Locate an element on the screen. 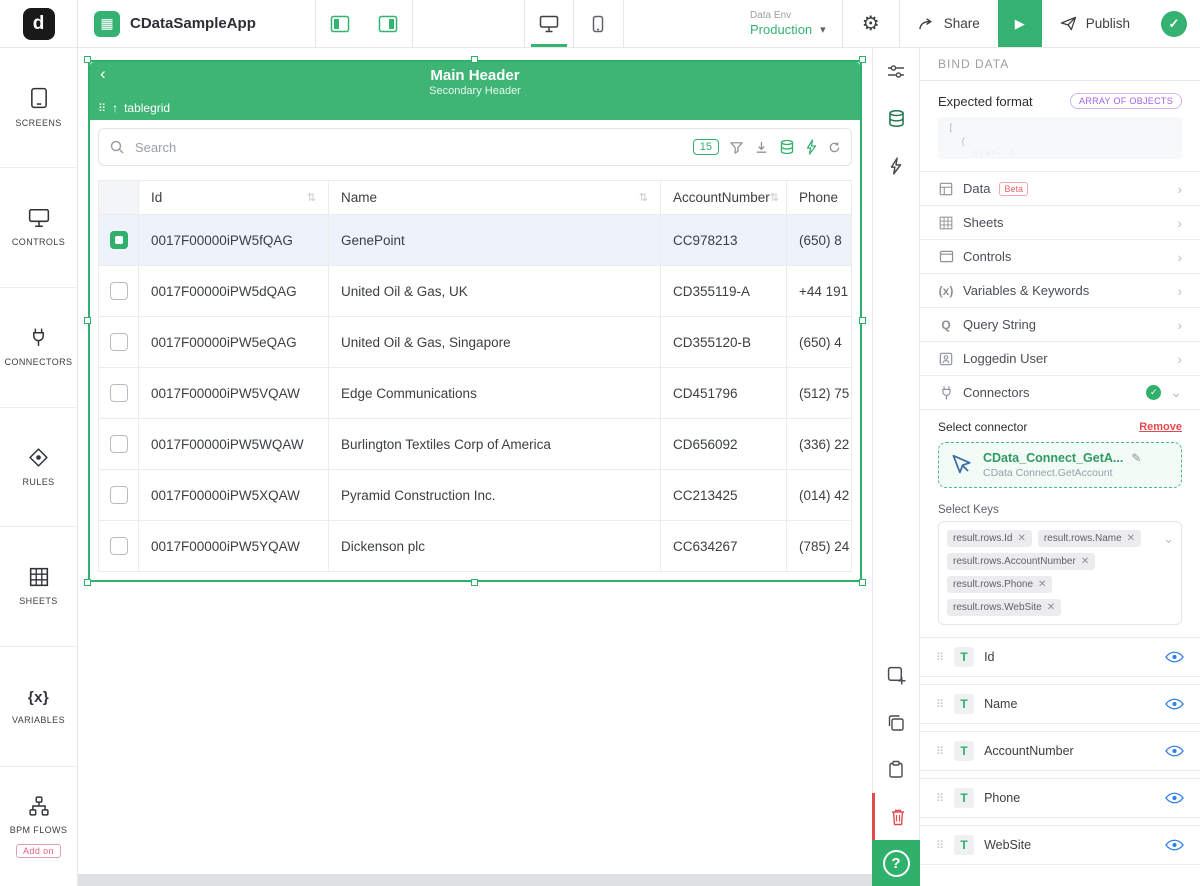 Image resolution: width=1200 pixels, height=886 pixels. field-row-name: ⠿ T Name is located at coordinates (1060, 704).